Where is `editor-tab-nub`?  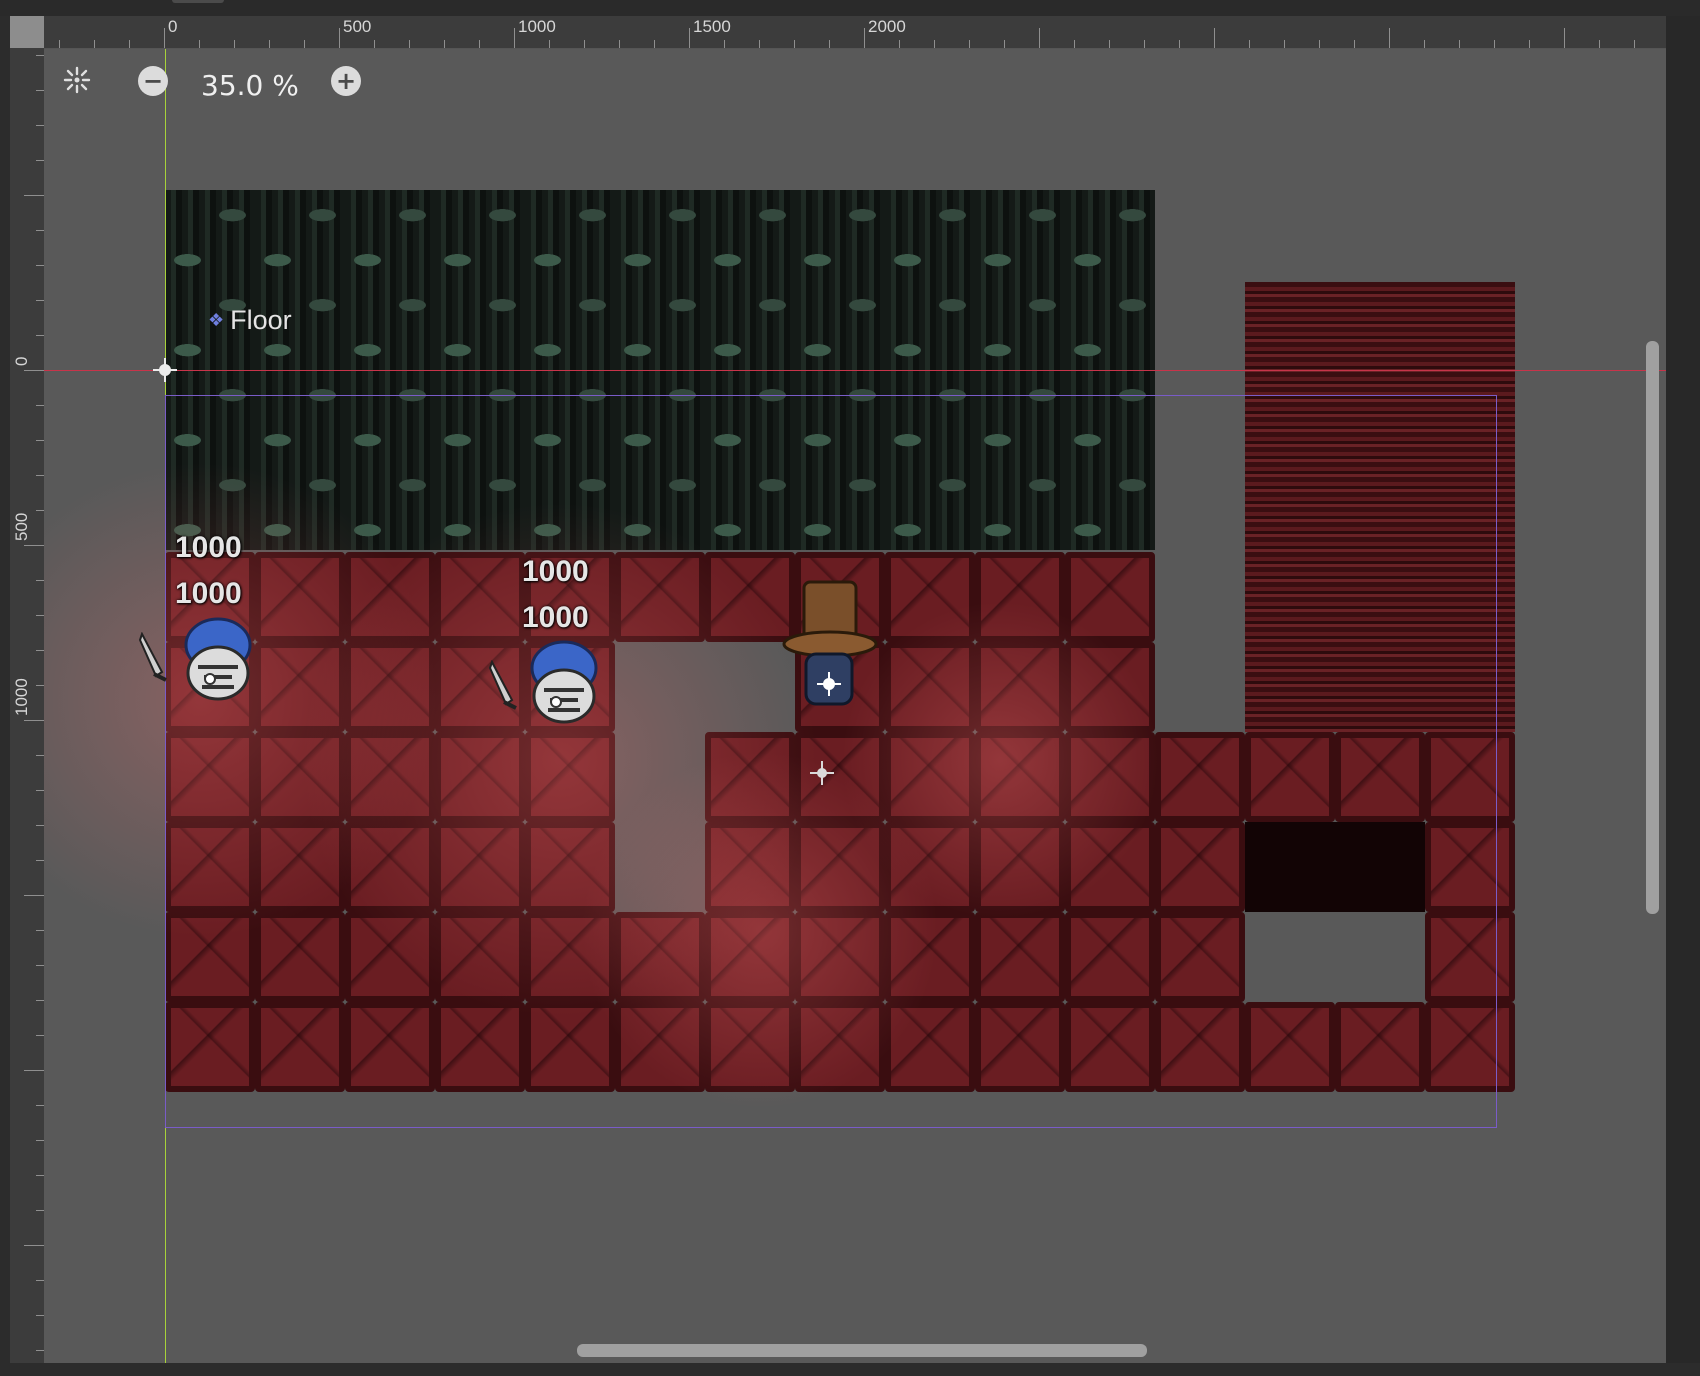
editor-tab-nub is located at coordinates (198, 1).